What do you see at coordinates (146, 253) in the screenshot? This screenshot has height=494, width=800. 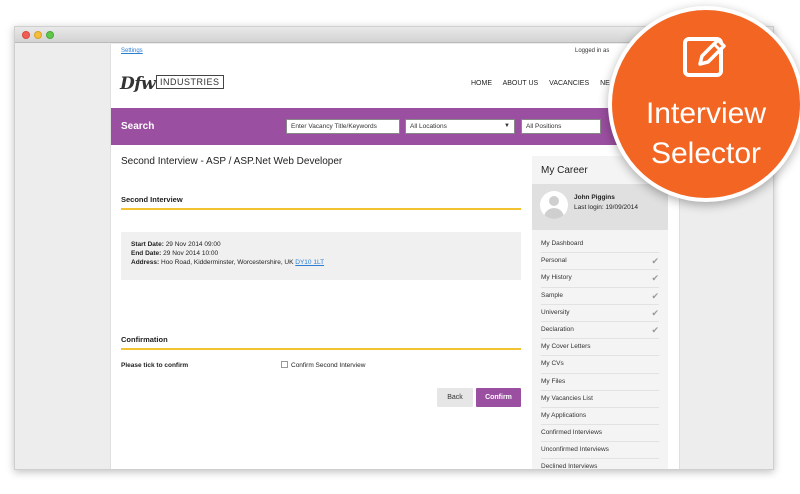 I see `end-date-label: End Date:` at bounding box center [146, 253].